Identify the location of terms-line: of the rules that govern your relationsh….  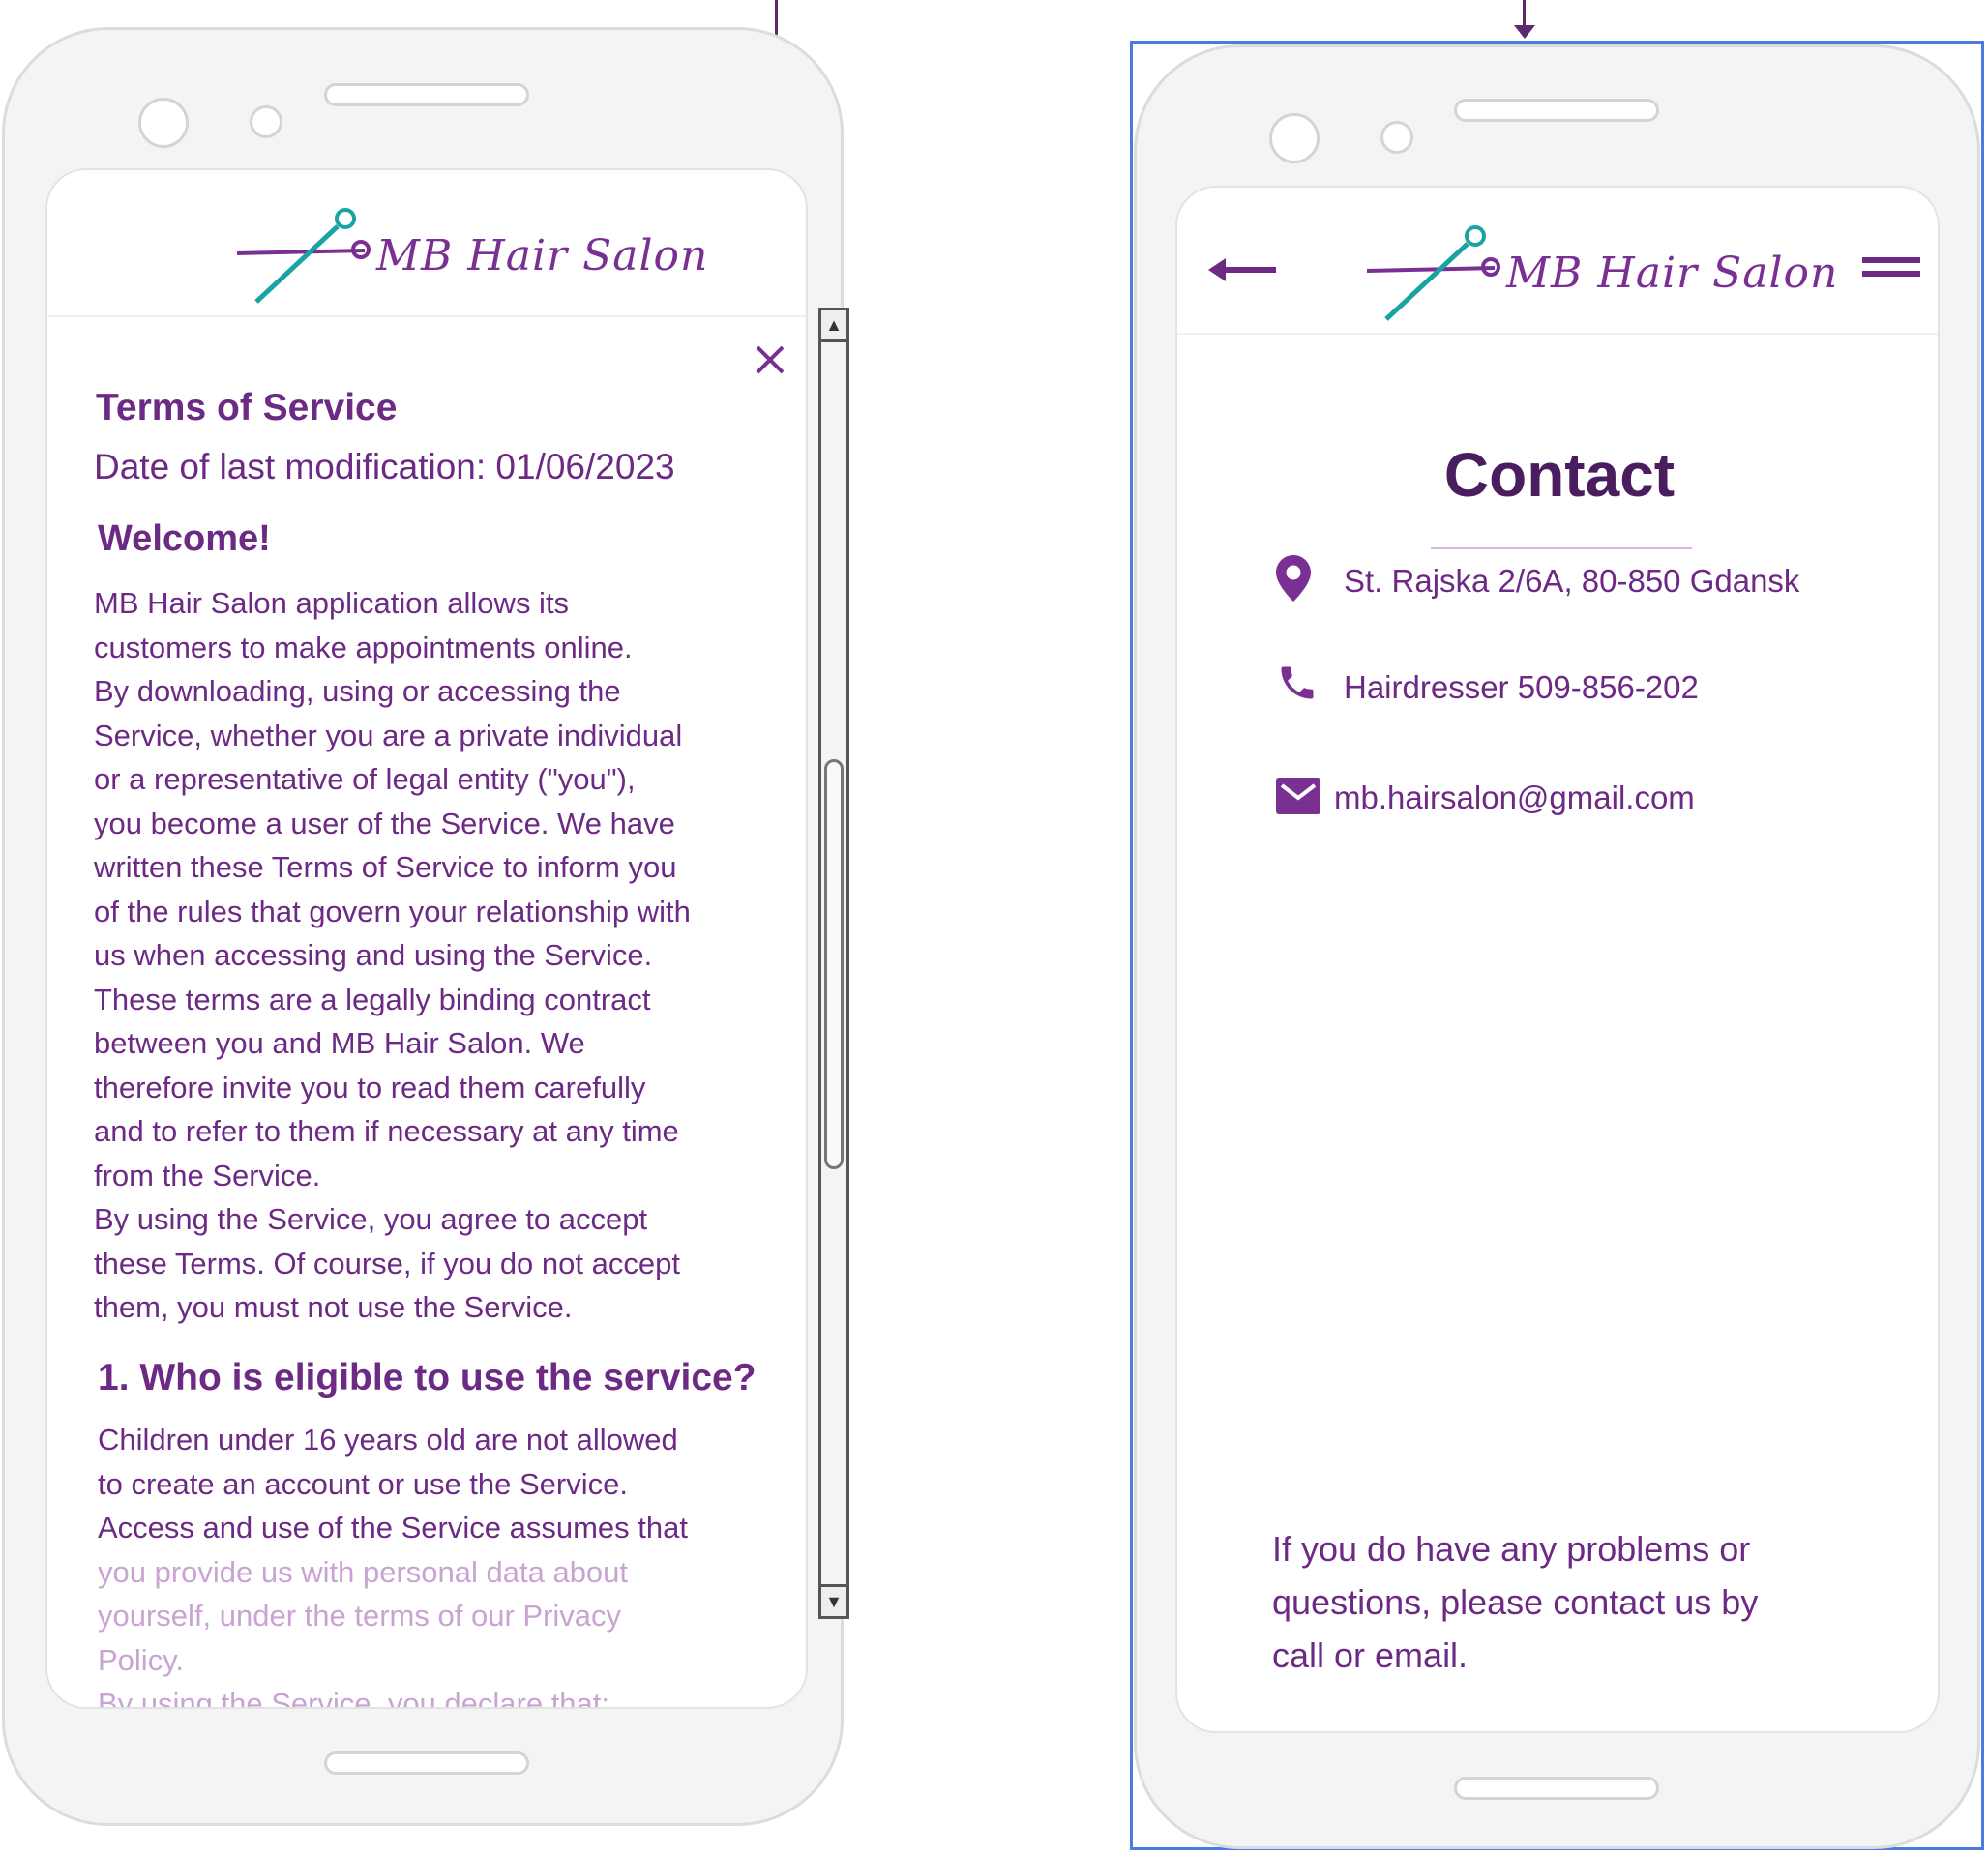
(392, 911).